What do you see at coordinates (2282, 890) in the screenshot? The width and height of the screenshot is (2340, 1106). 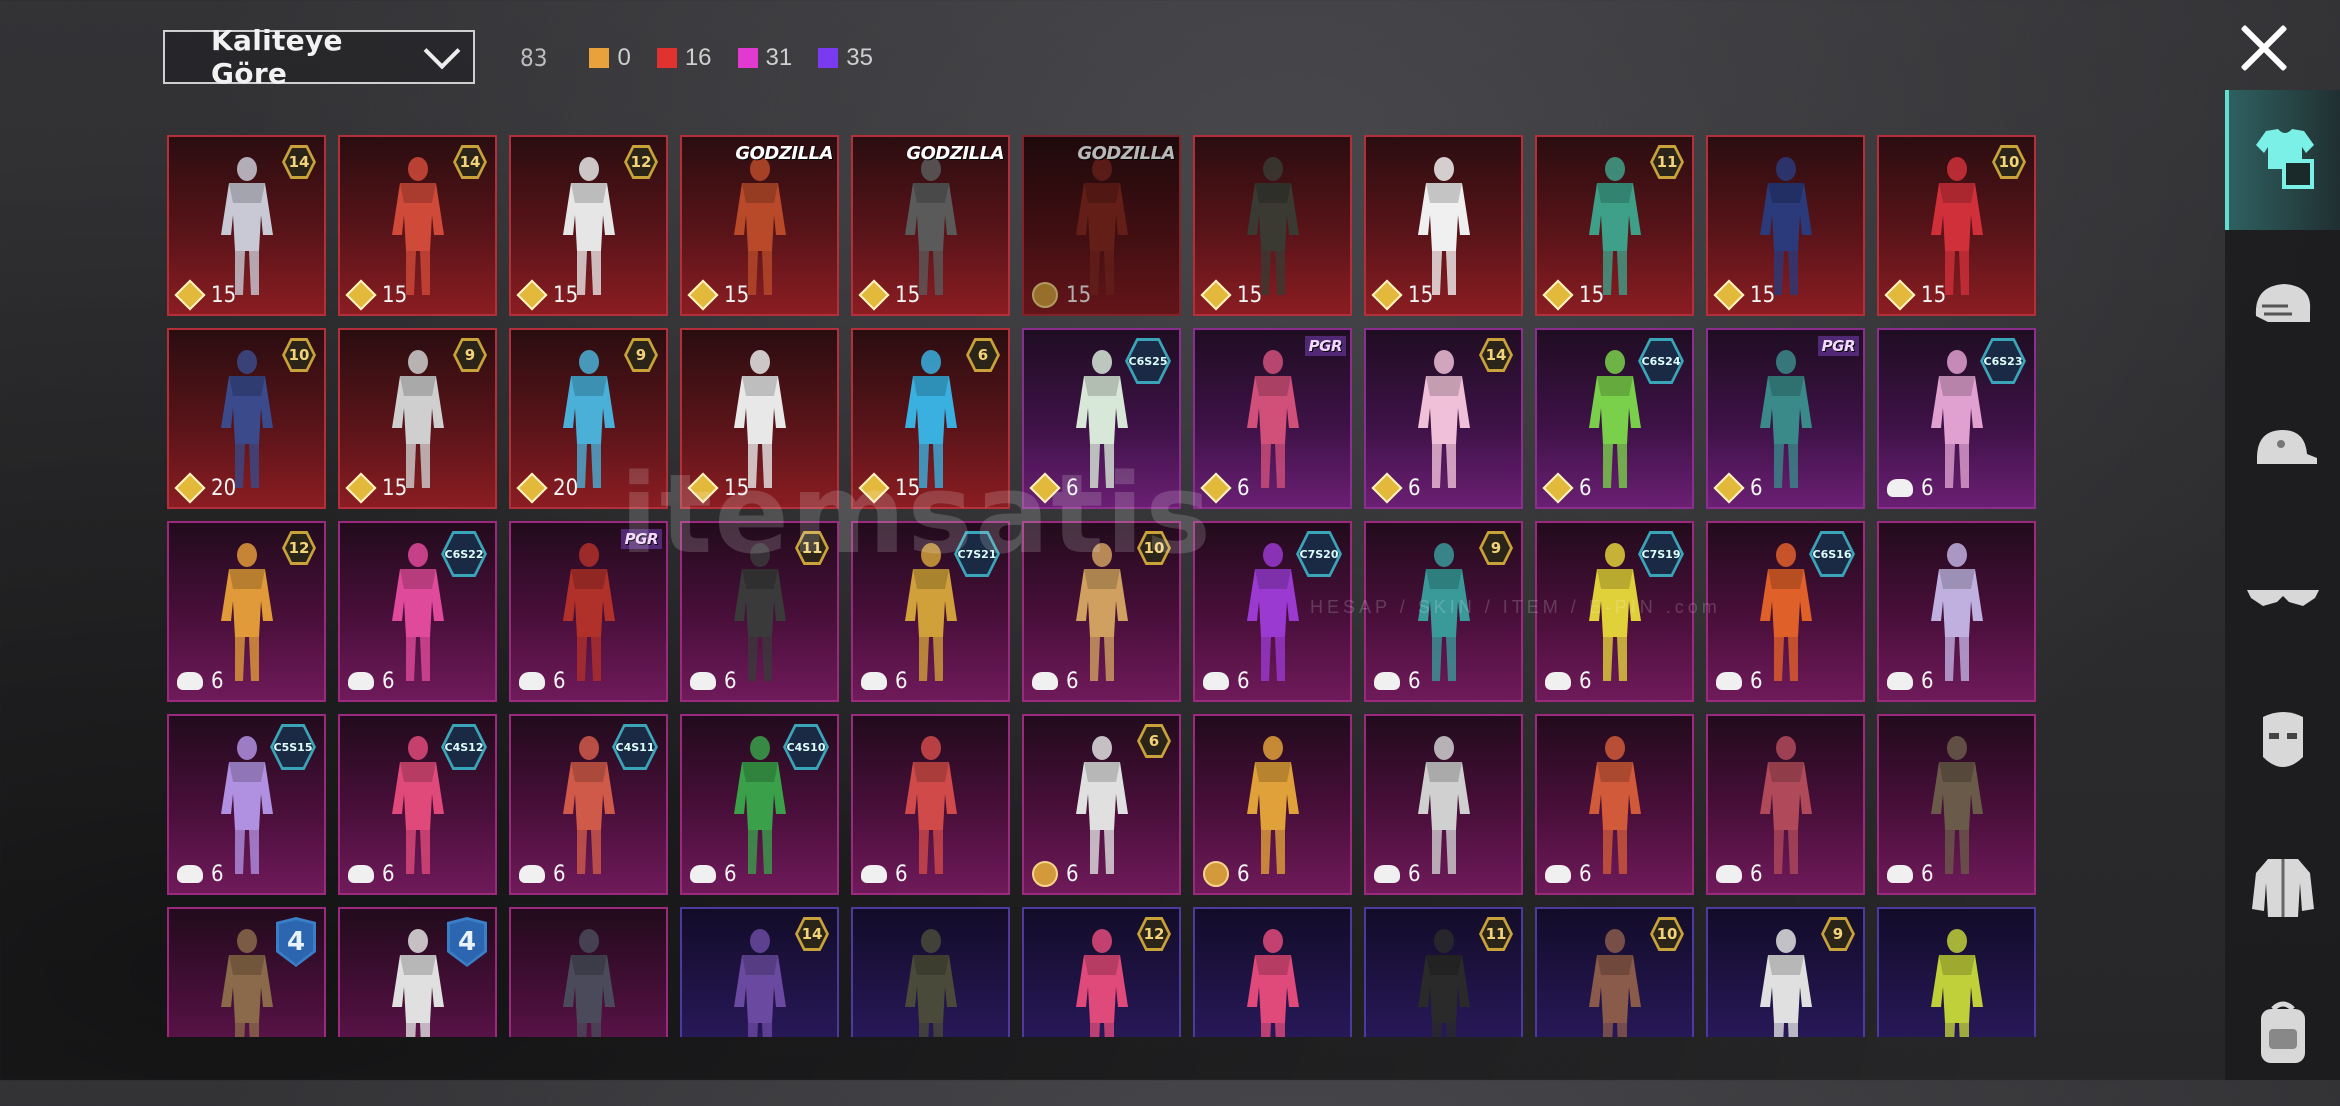 I see `rail-jacket-tab` at bounding box center [2282, 890].